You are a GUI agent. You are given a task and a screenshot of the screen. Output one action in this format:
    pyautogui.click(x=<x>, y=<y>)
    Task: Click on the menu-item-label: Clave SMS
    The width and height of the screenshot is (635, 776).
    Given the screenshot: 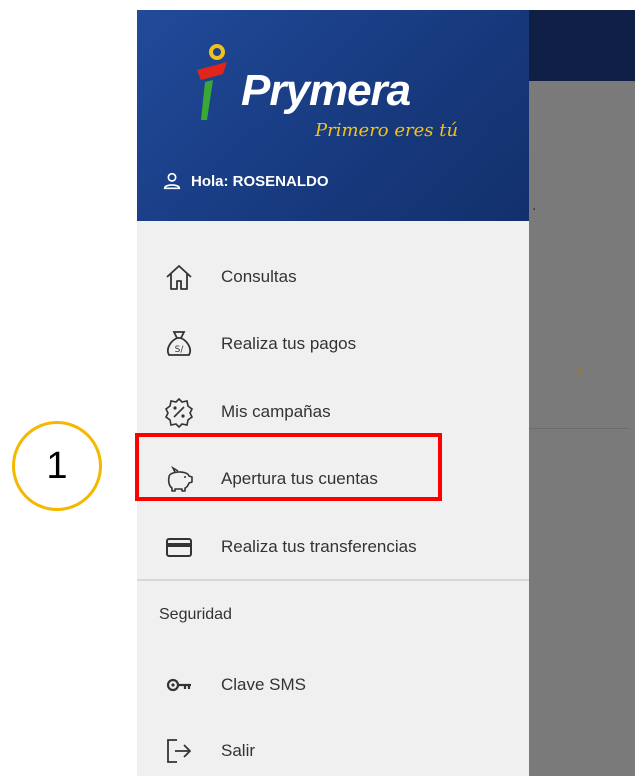 What is the action you would take?
    pyautogui.click(x=264, y=684)
    